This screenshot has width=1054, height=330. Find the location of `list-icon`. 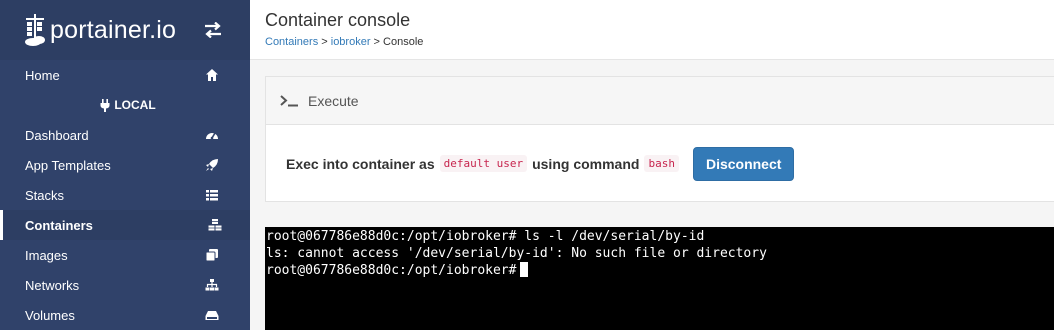

list-icon is located at coordinates (212, 195).